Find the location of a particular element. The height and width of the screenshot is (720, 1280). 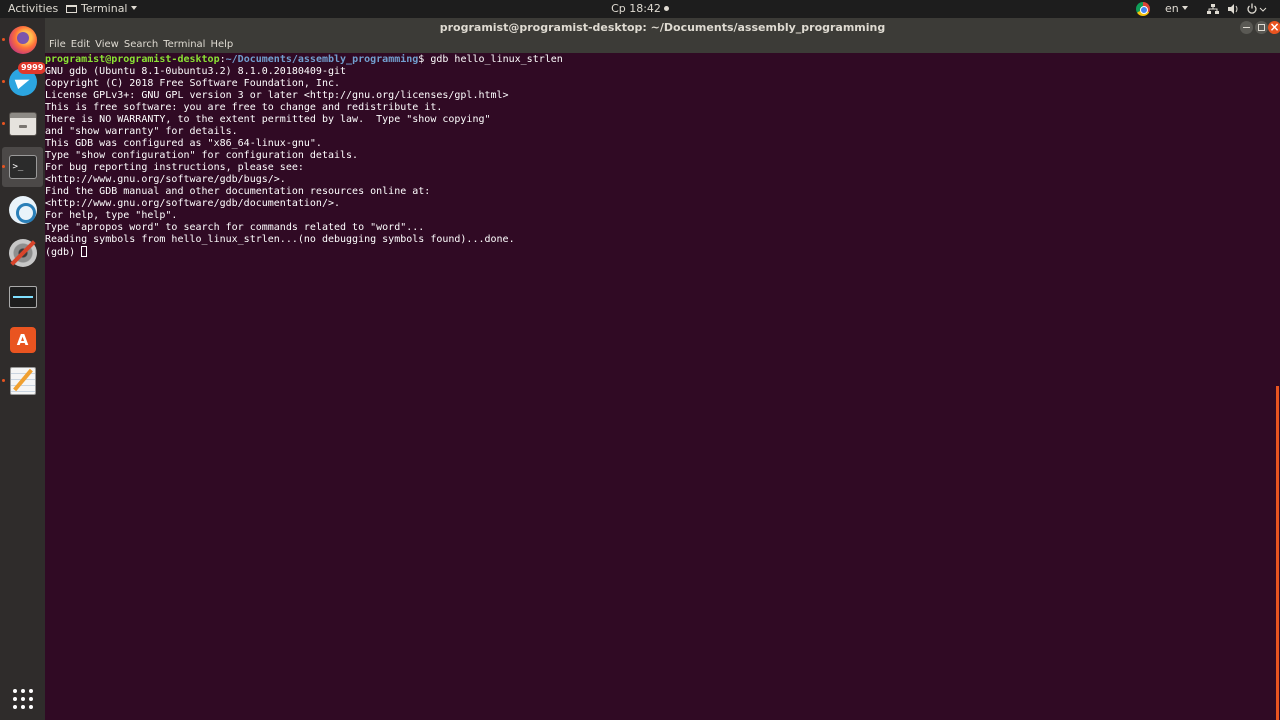

electron-icon is located at coordinates (22, 210).